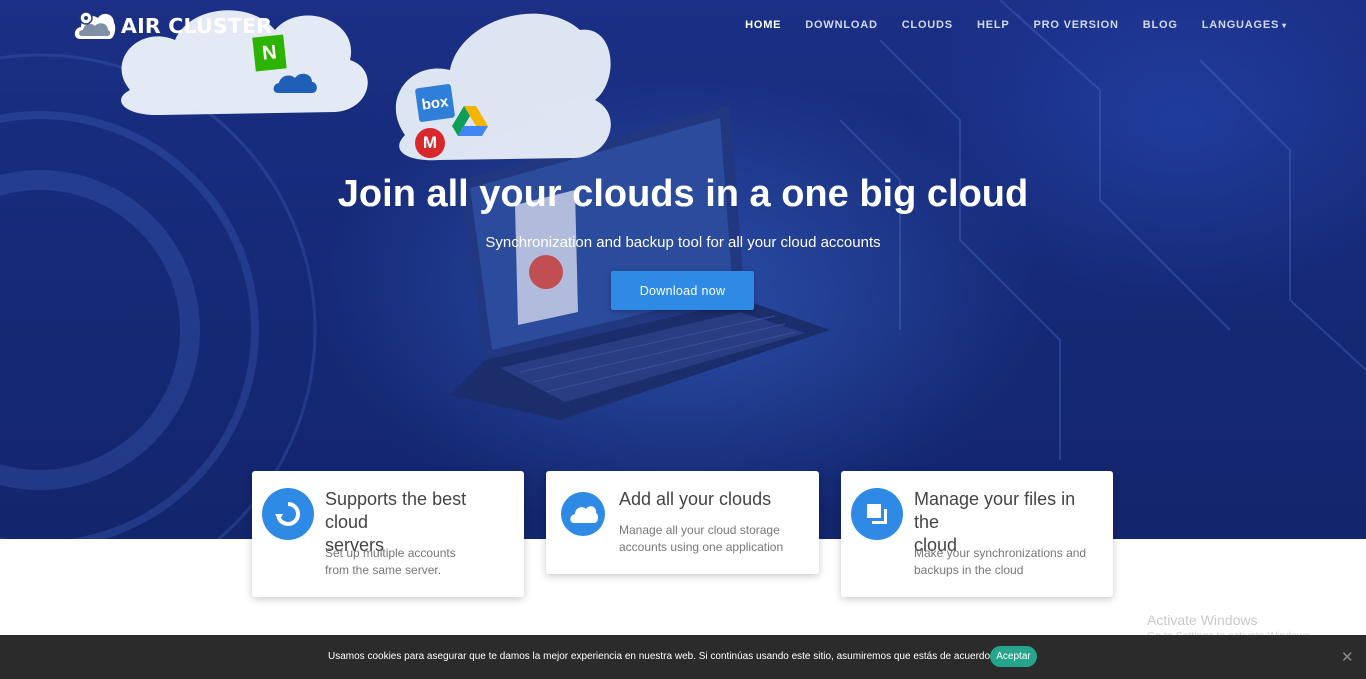  I want to click on box-letter: box, so click(435, 103).